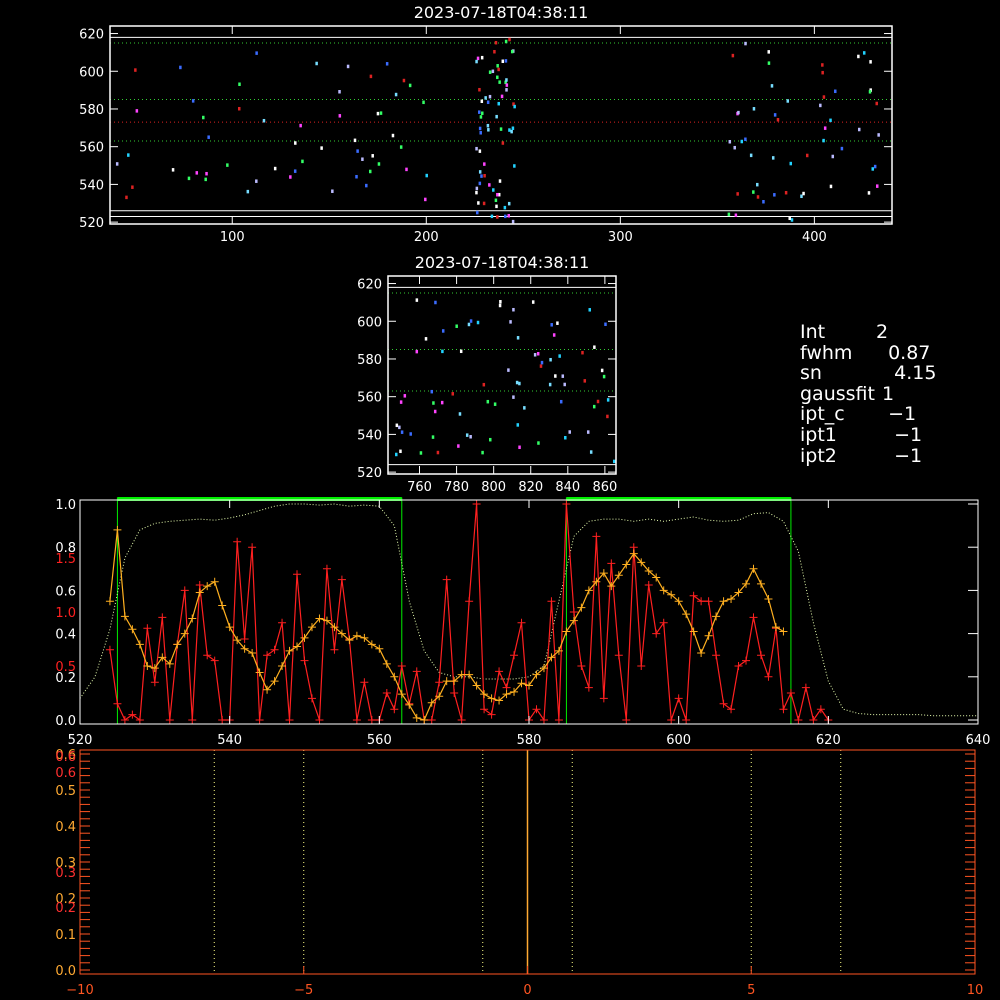 This screenshot has height=1000, width=1000. Describe the element at coordinates (369, 435) in the screenshot. I see `y-tick-label: 540` at that location.